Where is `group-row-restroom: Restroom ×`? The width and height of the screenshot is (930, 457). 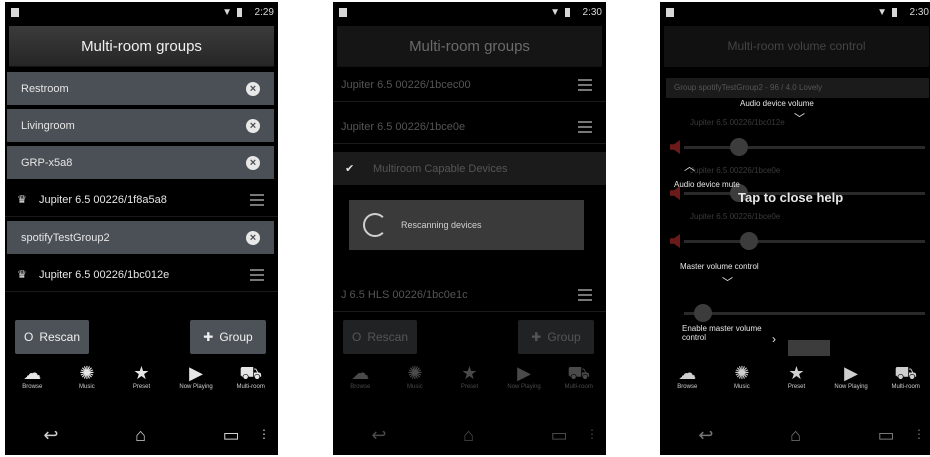
group-row-restroom: Restroom × is located at coordinates (140, 88).